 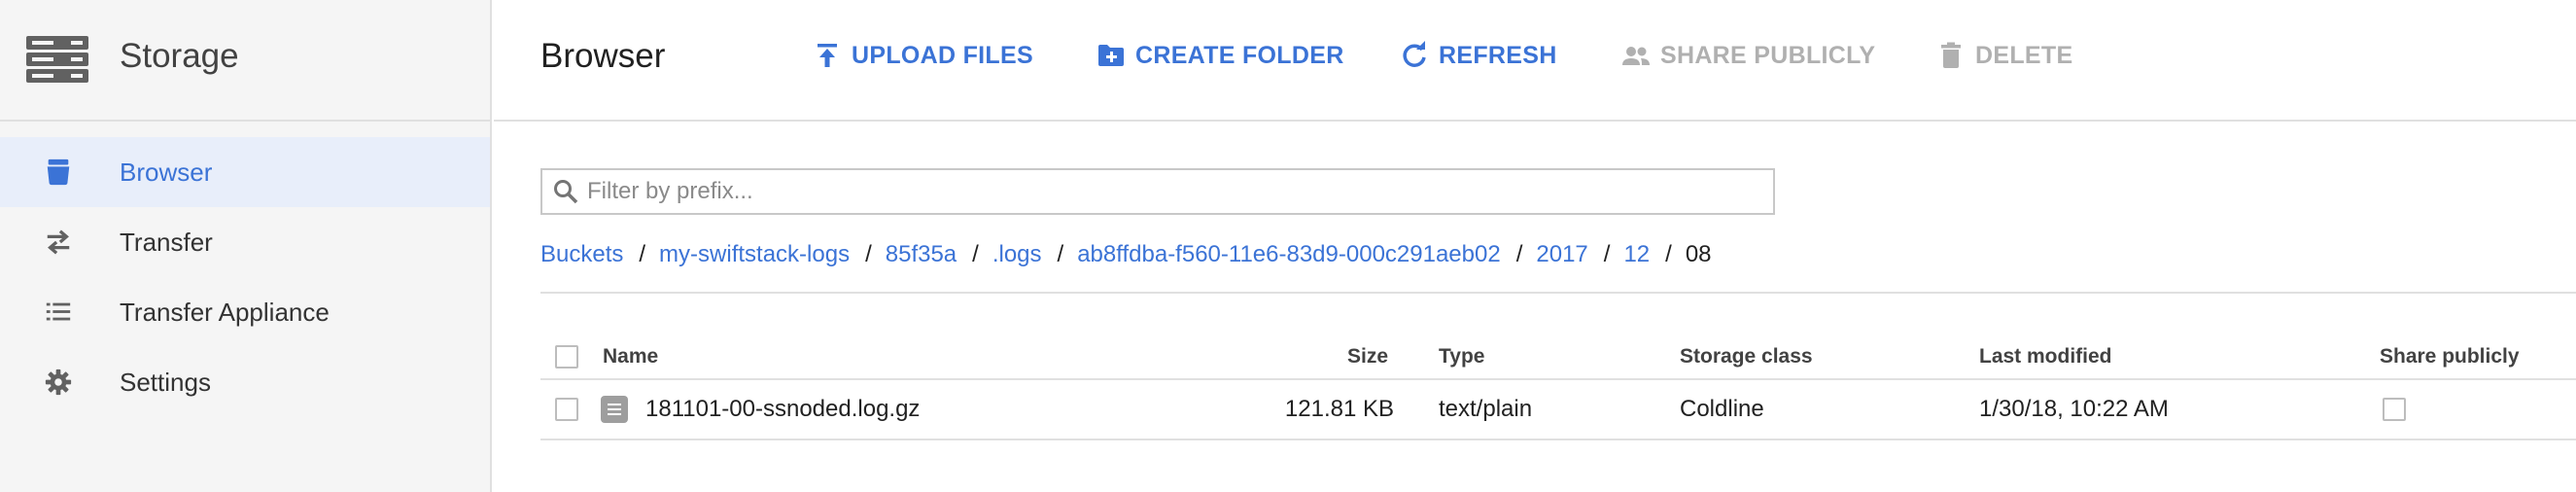 I want to click on delete-button: DELETE, so click(x=2004, y=56).